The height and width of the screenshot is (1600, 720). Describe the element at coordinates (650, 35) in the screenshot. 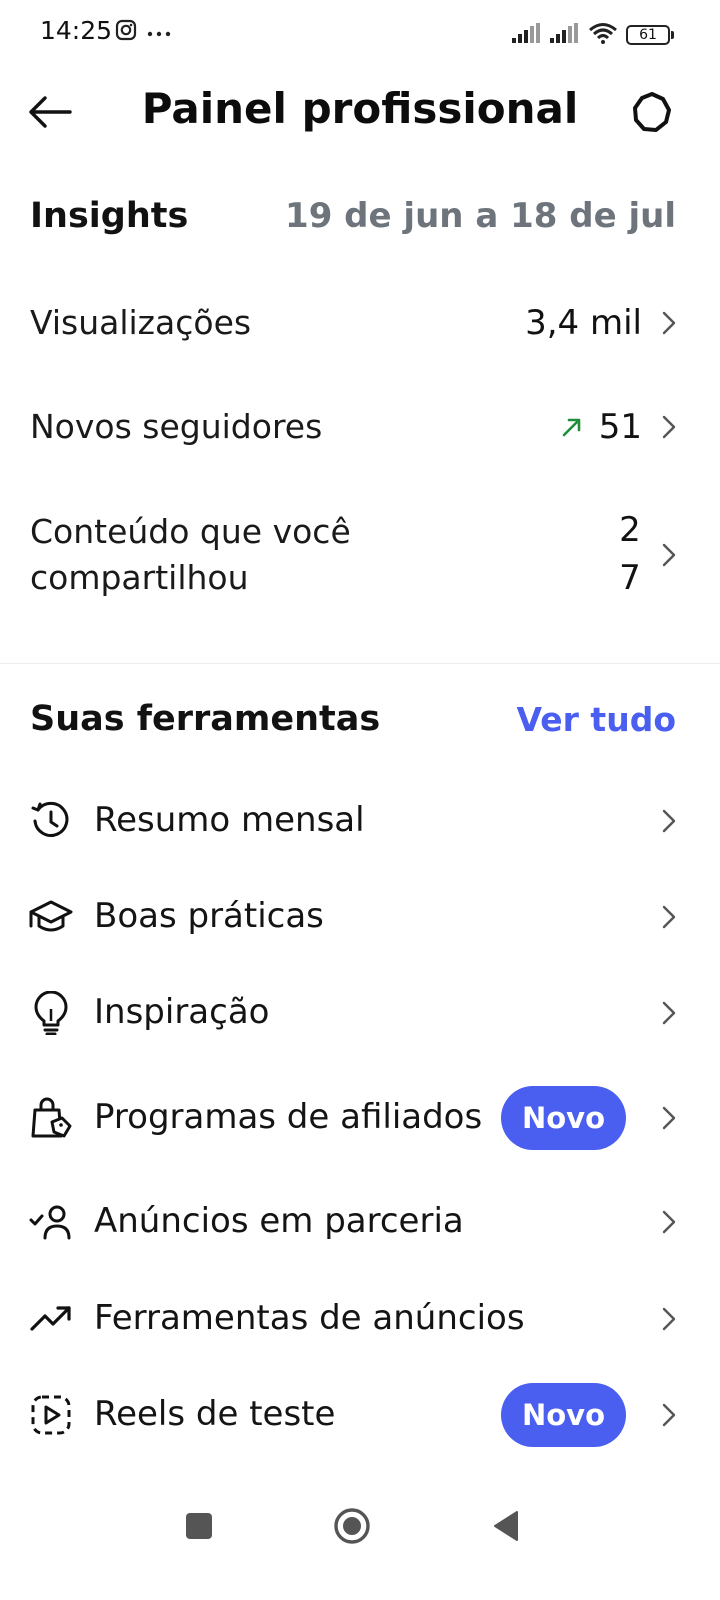

I see `battery-icon: 61` at that location.